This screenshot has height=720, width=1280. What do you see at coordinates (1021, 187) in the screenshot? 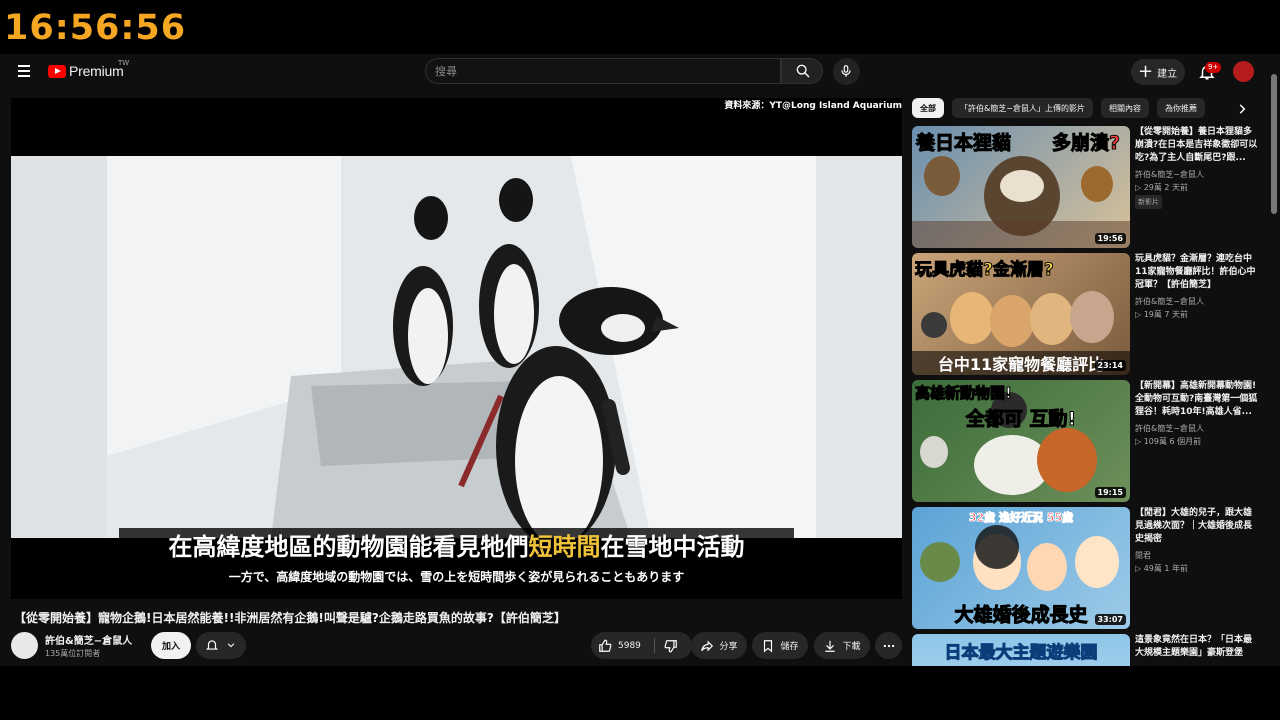
I see `video-thumbnail: 養日本狸貓 多崩潰? 19:56` at bounding box center [1021, 187].